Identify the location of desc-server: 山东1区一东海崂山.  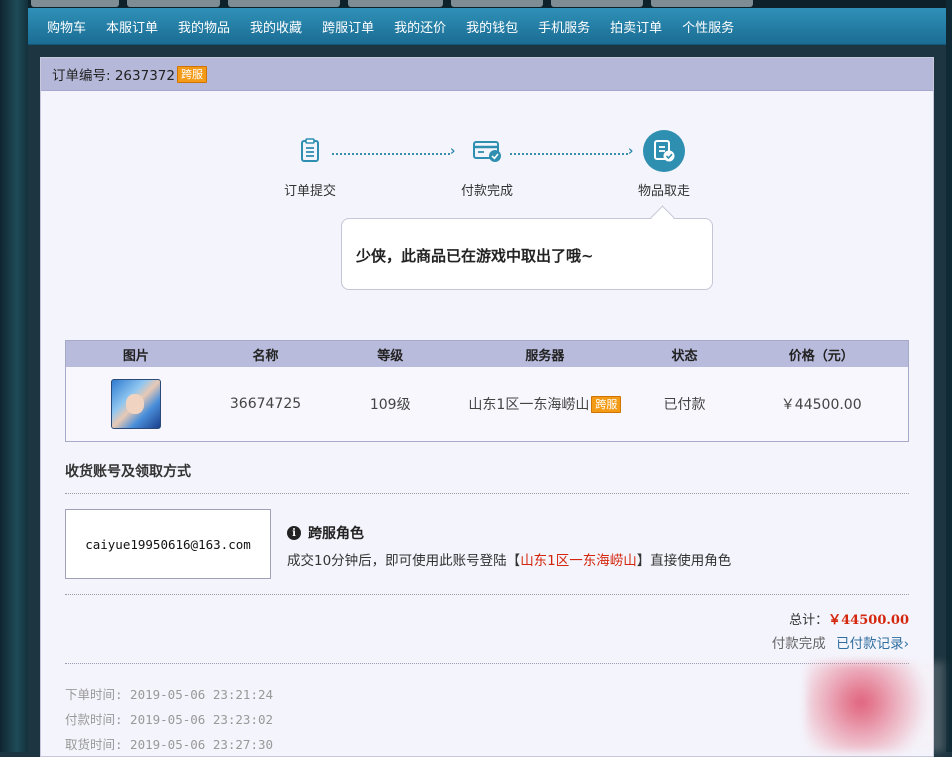
(578, 561).